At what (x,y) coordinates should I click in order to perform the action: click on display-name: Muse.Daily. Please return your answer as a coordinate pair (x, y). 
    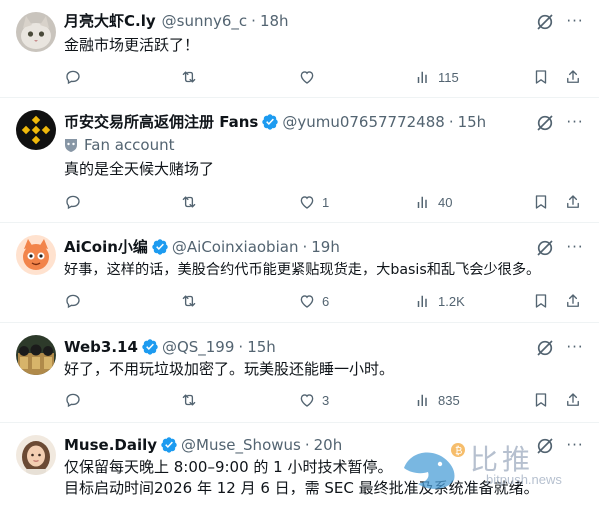
    Looking at the image, I should click on (110, 445).